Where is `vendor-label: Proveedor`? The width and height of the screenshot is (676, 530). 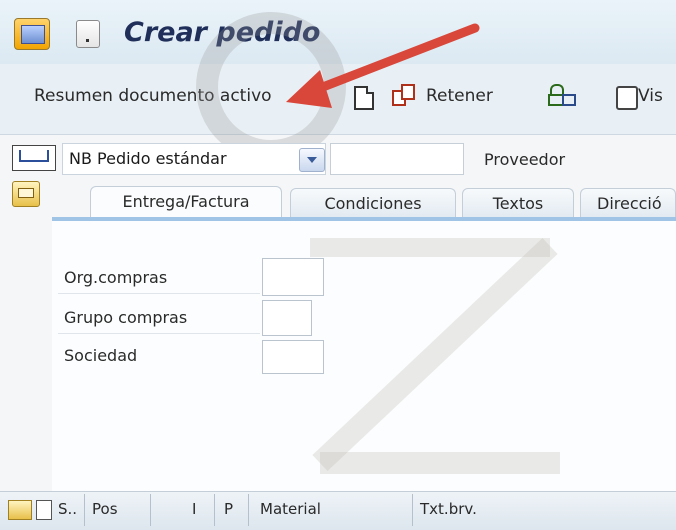
vendor-label: Proveedor is located at coordinates (525, 159).